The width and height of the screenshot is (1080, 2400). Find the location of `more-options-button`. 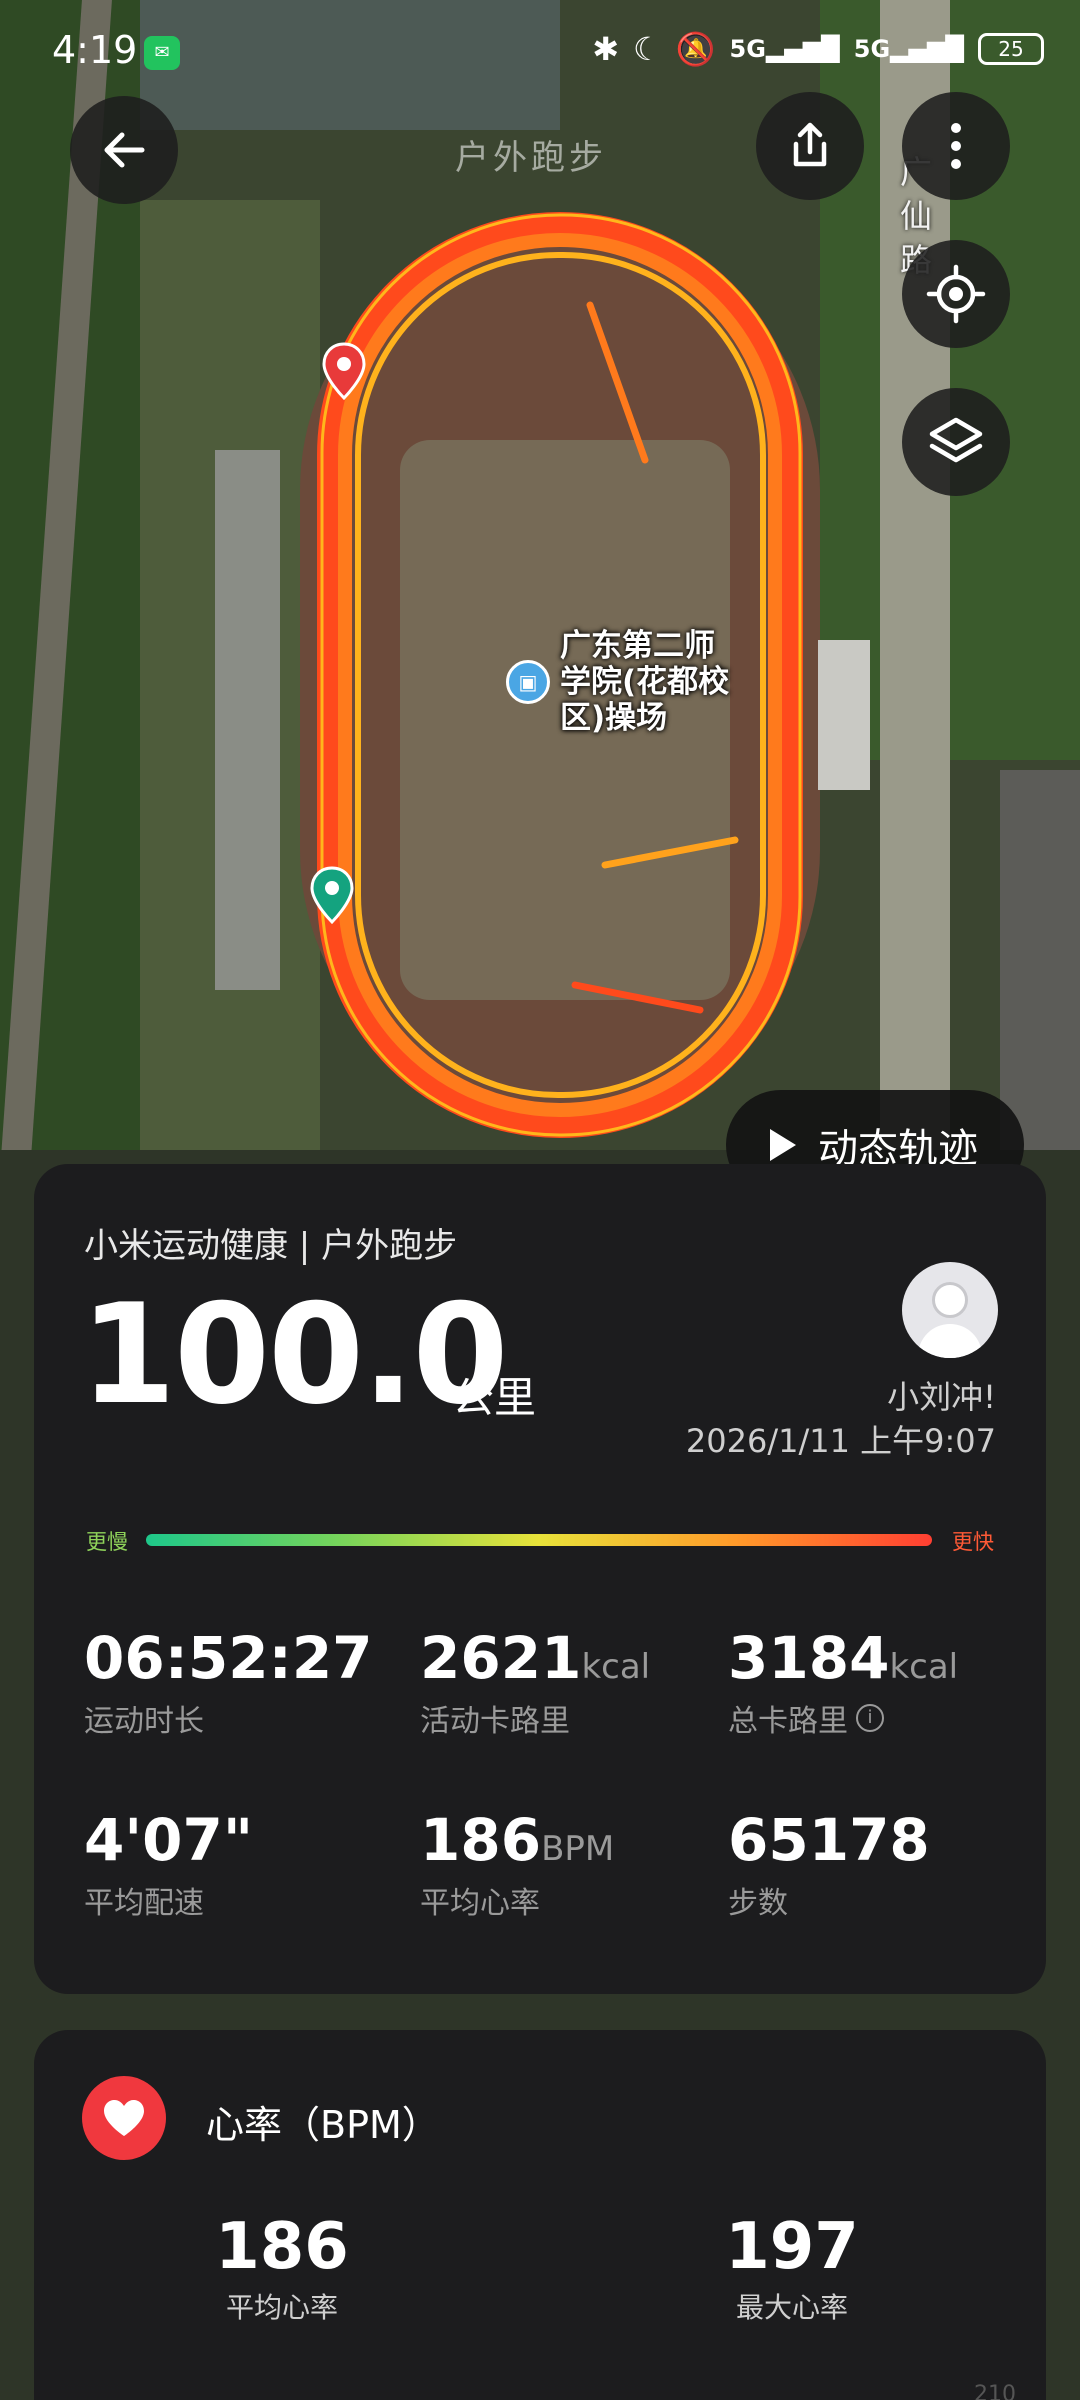

more-options-button is located at coordinates (956, 146).